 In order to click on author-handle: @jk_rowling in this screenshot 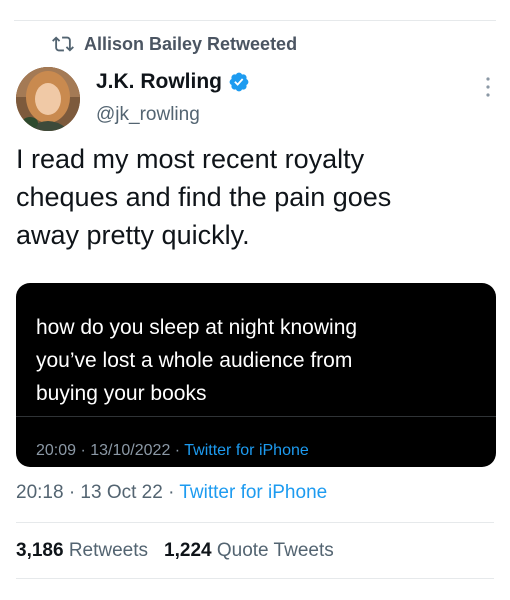, I will do `click(148, 115)`.